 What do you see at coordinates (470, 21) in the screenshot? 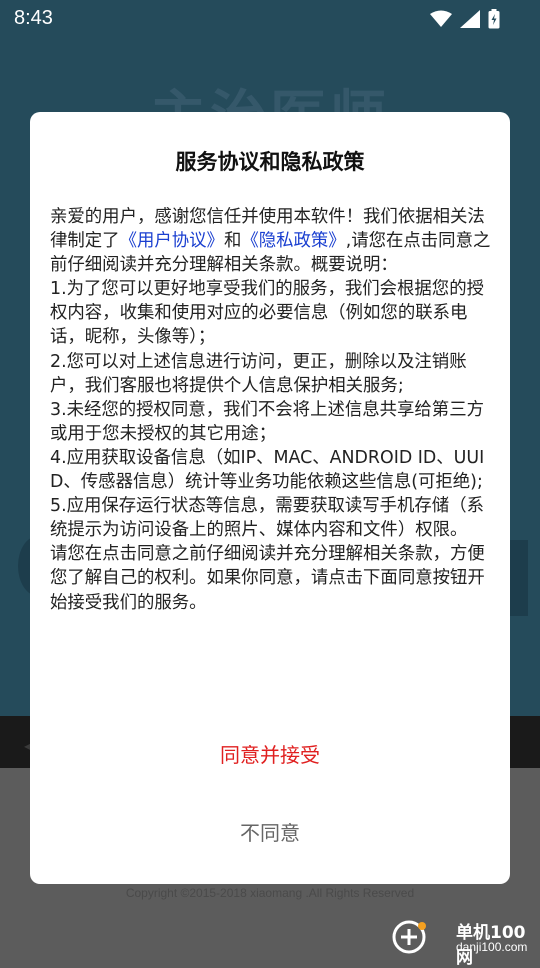
I see `signal-icon` at bounding box center [470, 21].